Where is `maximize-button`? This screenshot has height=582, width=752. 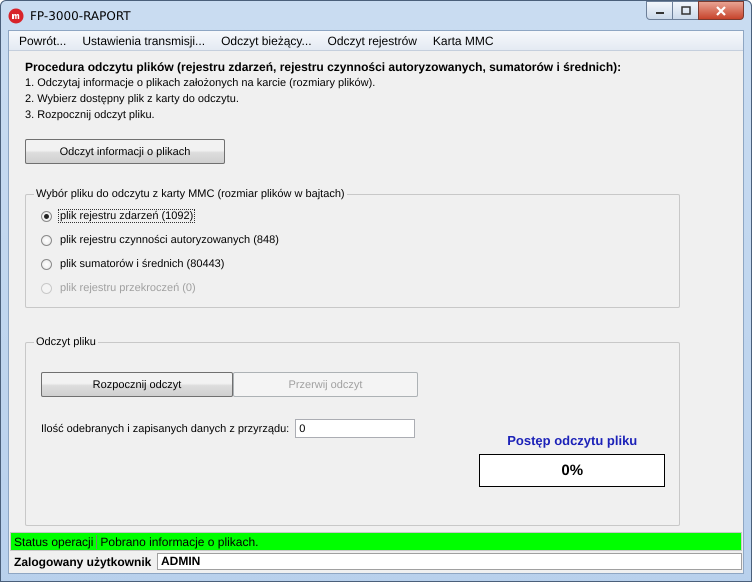 maximize-button is located at coordinates (685, 10).